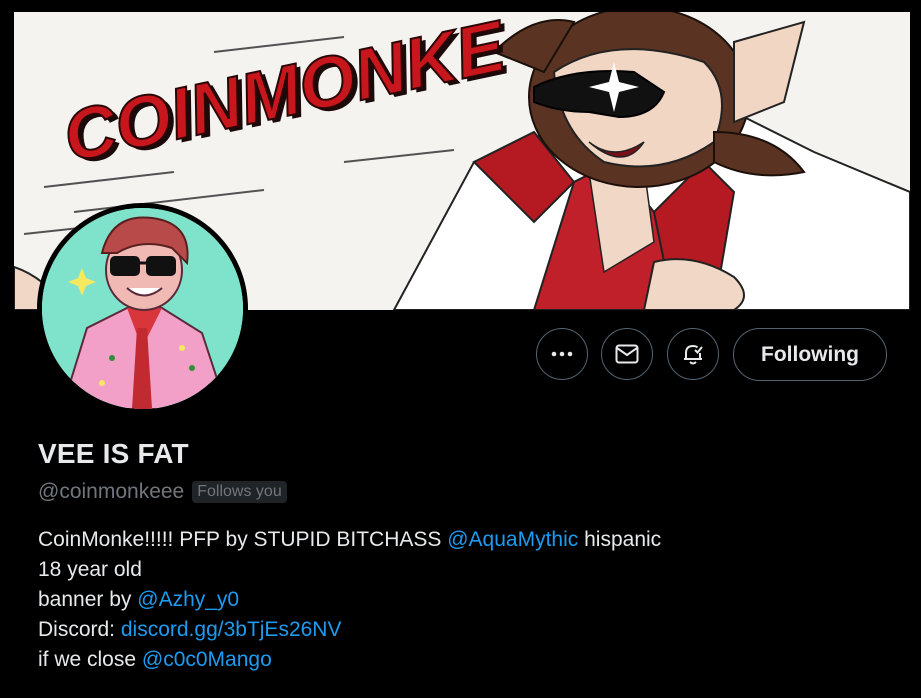  I want to click on bio-mention-c0c0mango: @c0c0Mango, so click(207, 659).